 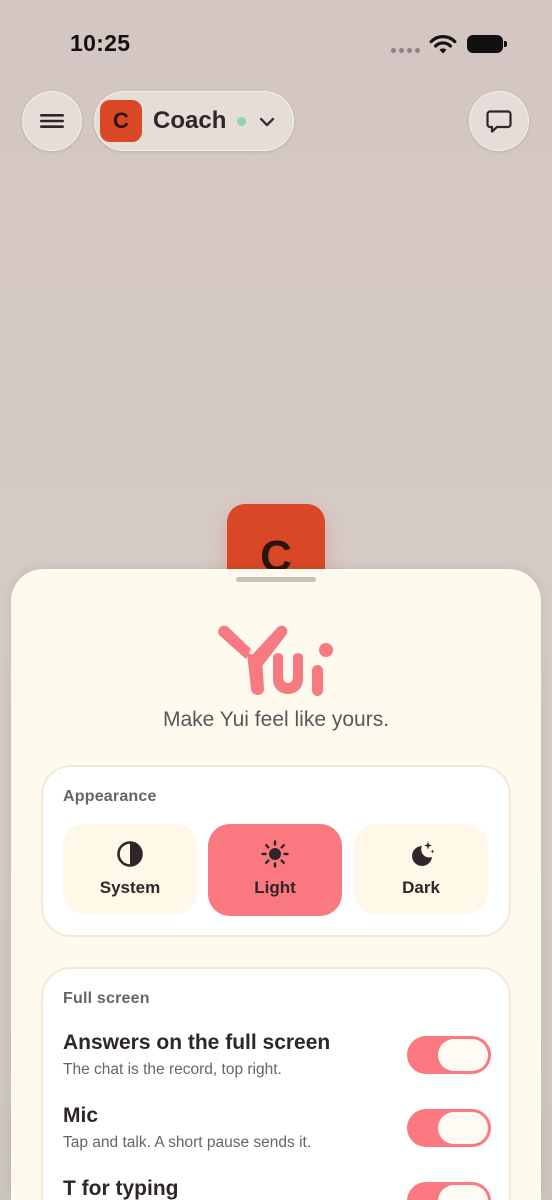 I want to click on theme-option-label: System, so click(x=130, y=887).